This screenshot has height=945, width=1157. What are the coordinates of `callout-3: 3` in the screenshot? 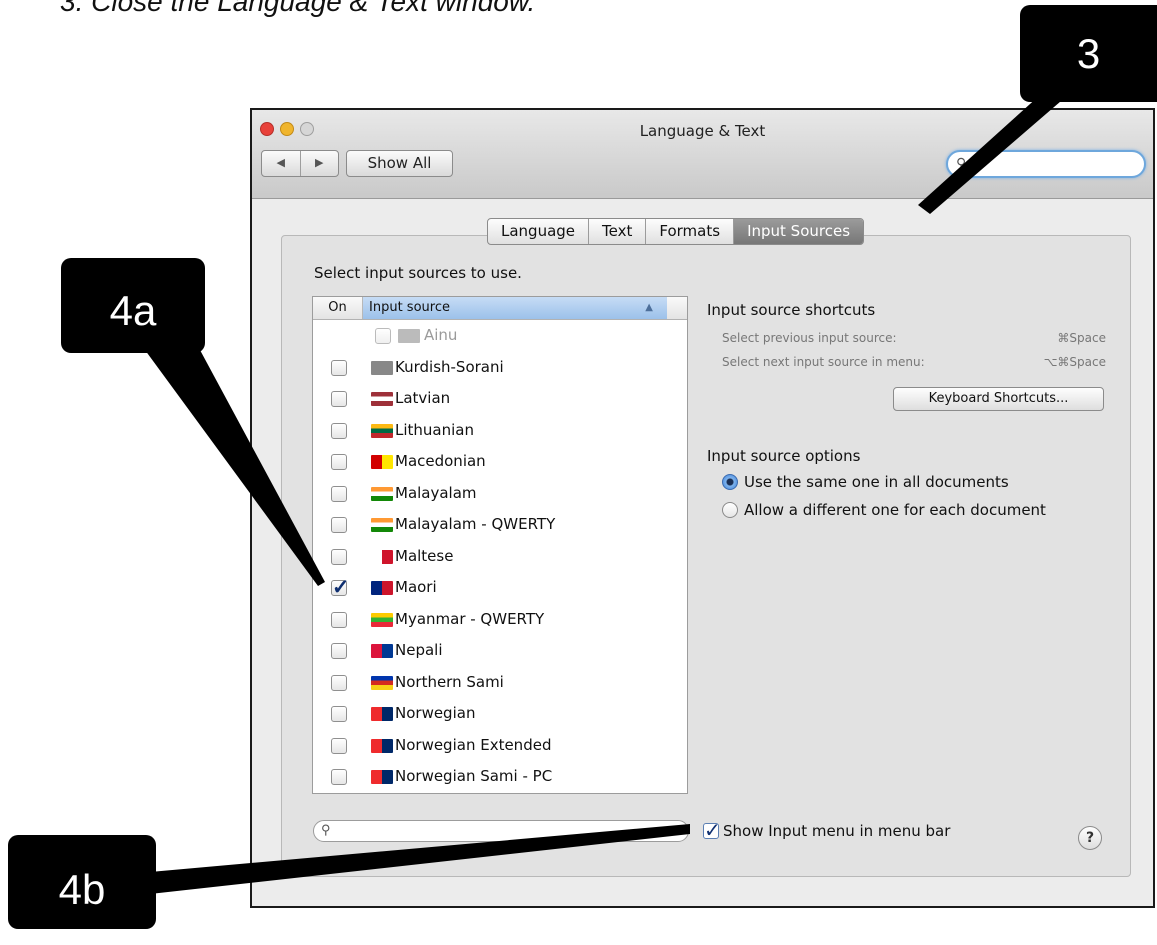 It's located at (1088, 53).